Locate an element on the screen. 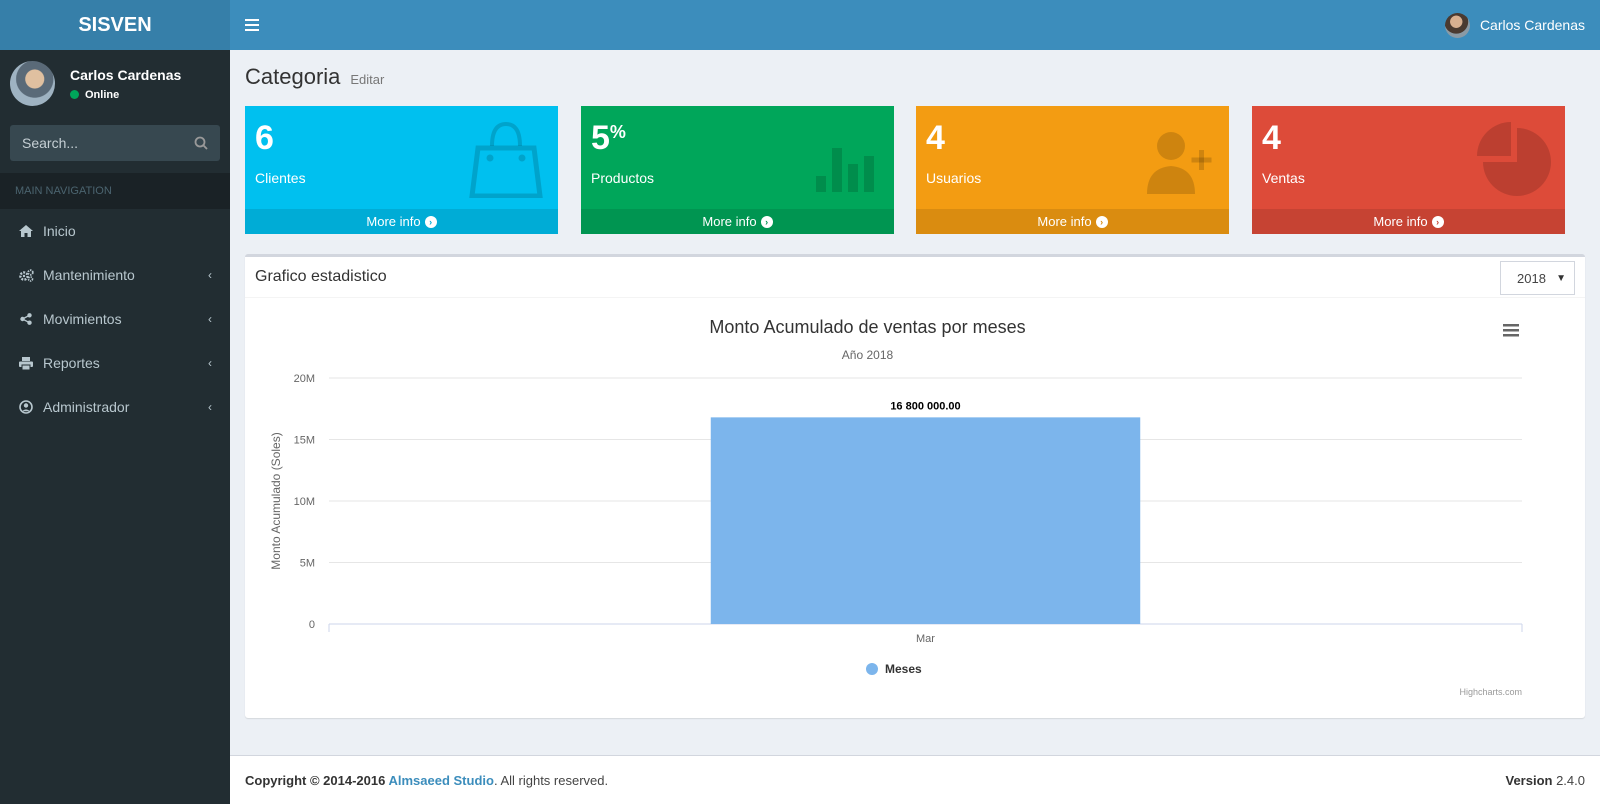 This screenshot has height=804, width=1600. chart-title: Monto Acumulado de ventas por meses is located at coordinates (867, 327).